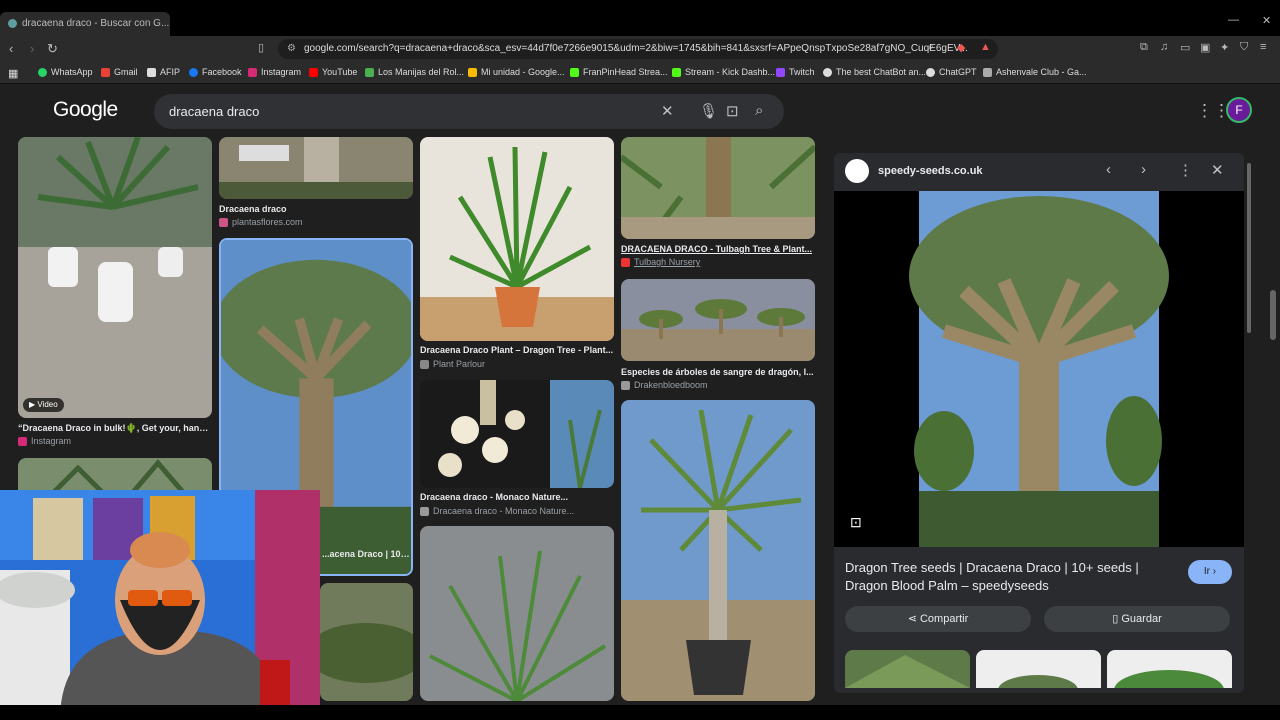 The image size is (1280, 720). What do you see at coordinates (660, 262) in the screenshot?
I see `result-source-5: Tulbagh Nursery` at bounding box center [660, 262].